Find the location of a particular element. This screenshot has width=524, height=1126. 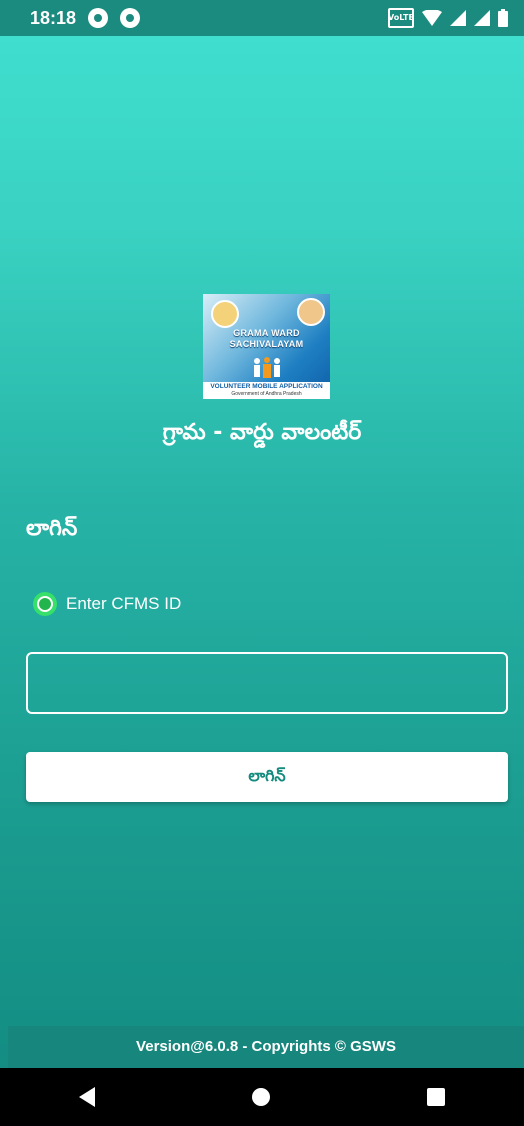

ap-emblem-icon is located at coordinates (225, 314).